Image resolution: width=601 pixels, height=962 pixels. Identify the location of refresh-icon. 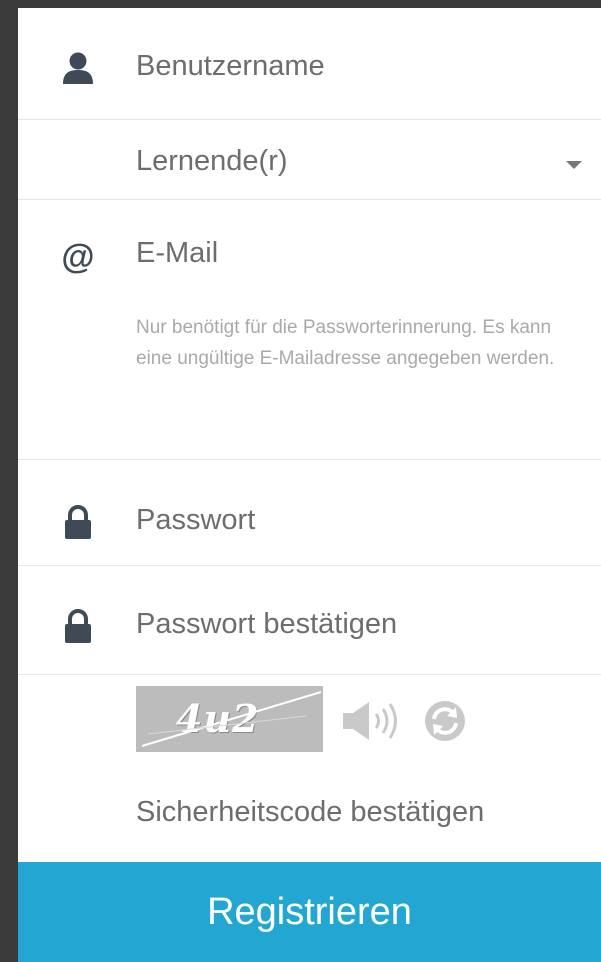
(445, 721).